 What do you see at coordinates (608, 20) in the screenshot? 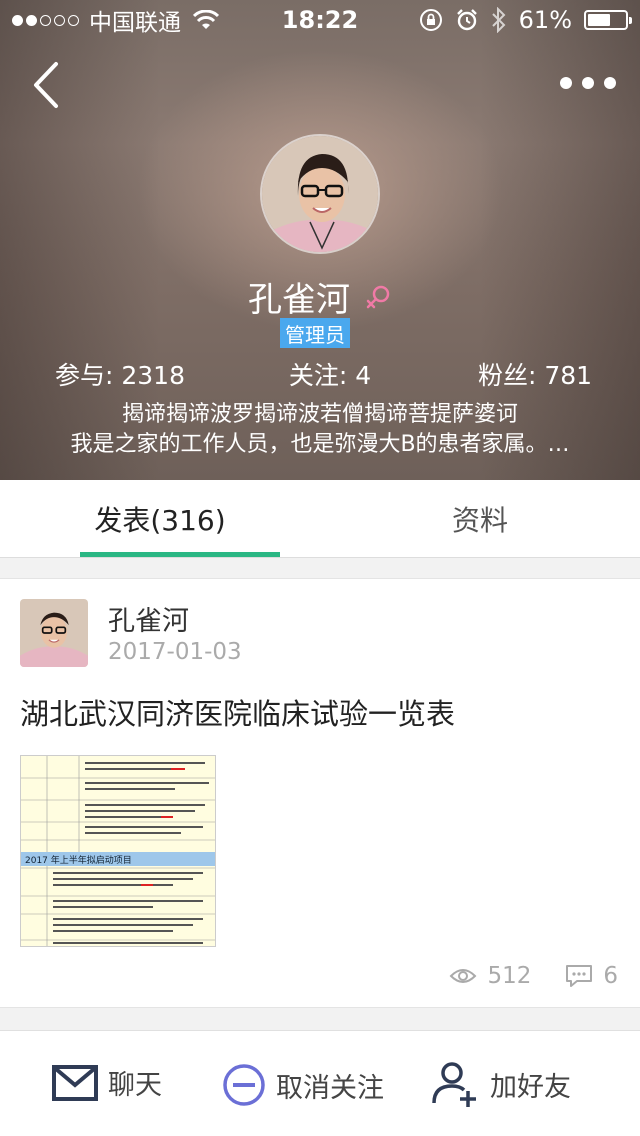
I see `battery-icon` at bounding box center [608, 20].